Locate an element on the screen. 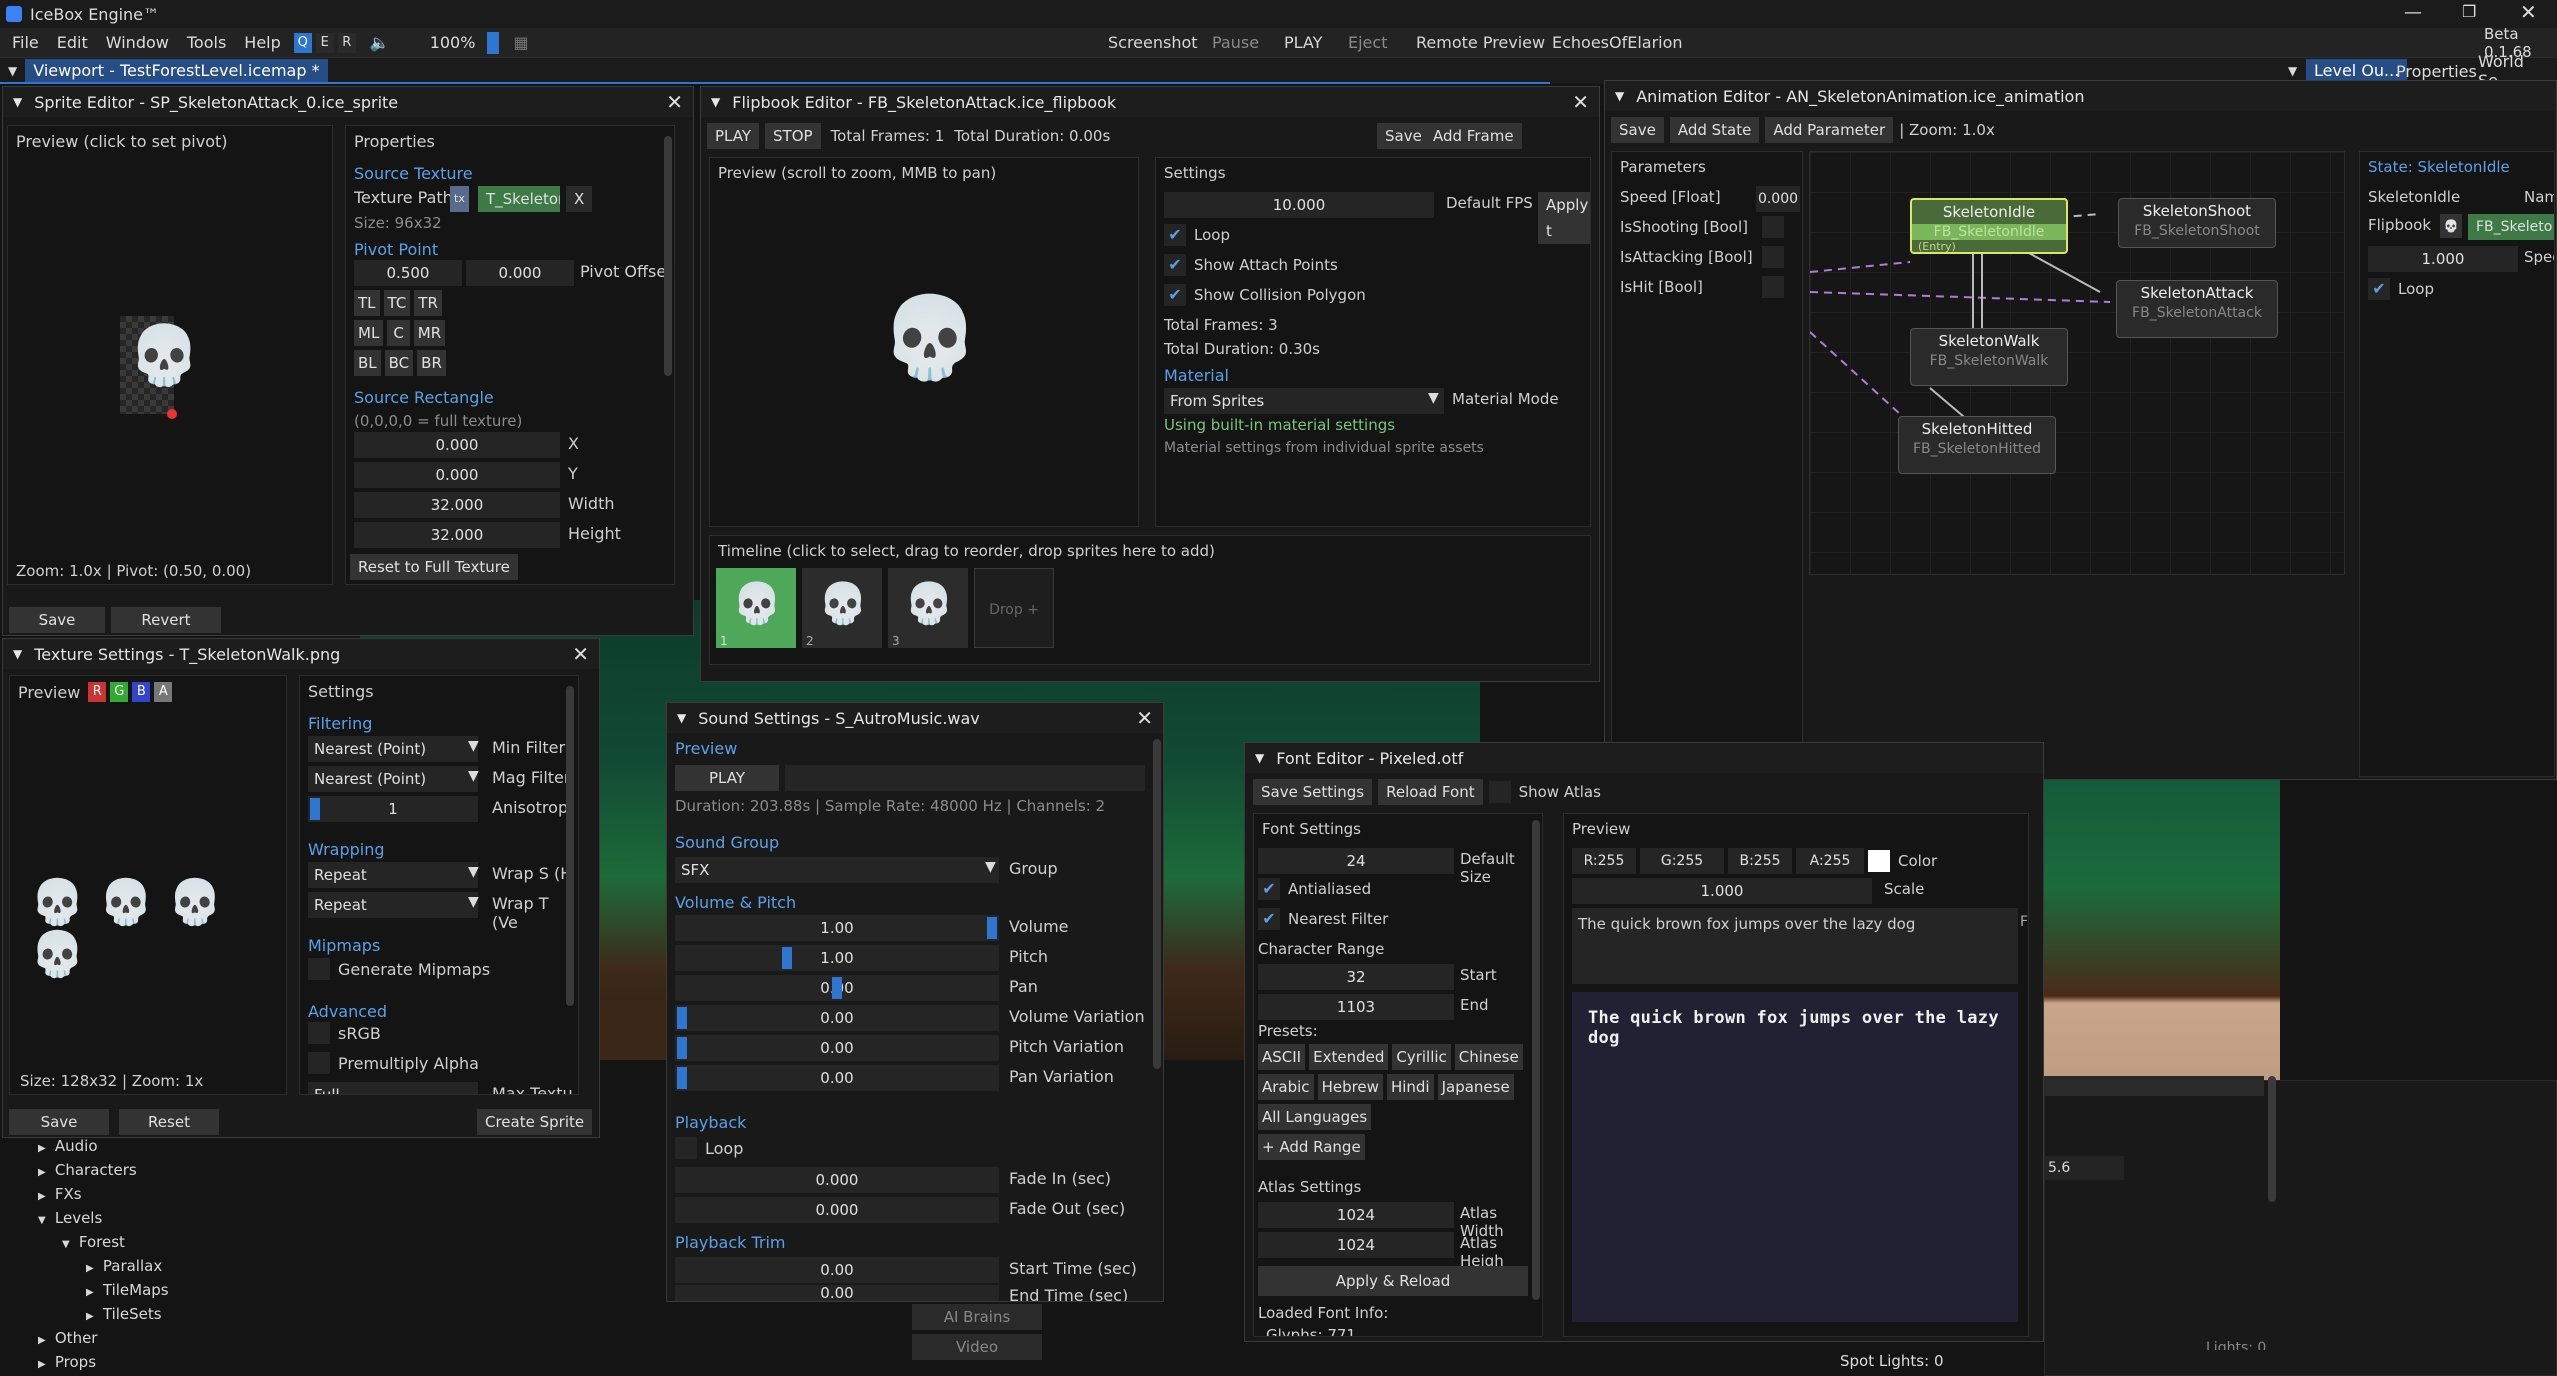 Image resolution: width=2557 pixels, height=1376 pixels. rect-x-field: 0.000 is located at coordinates (457, 445).